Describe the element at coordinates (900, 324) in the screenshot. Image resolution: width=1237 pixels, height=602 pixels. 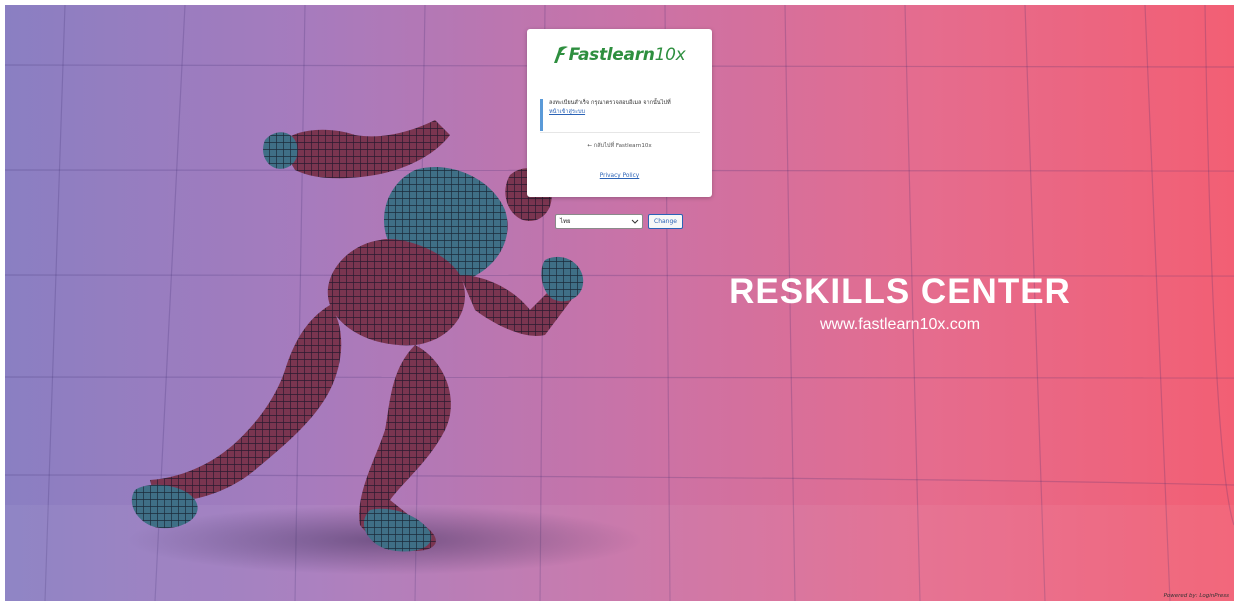
I see `hero-url: www.fastlearn10x.com` at that location.